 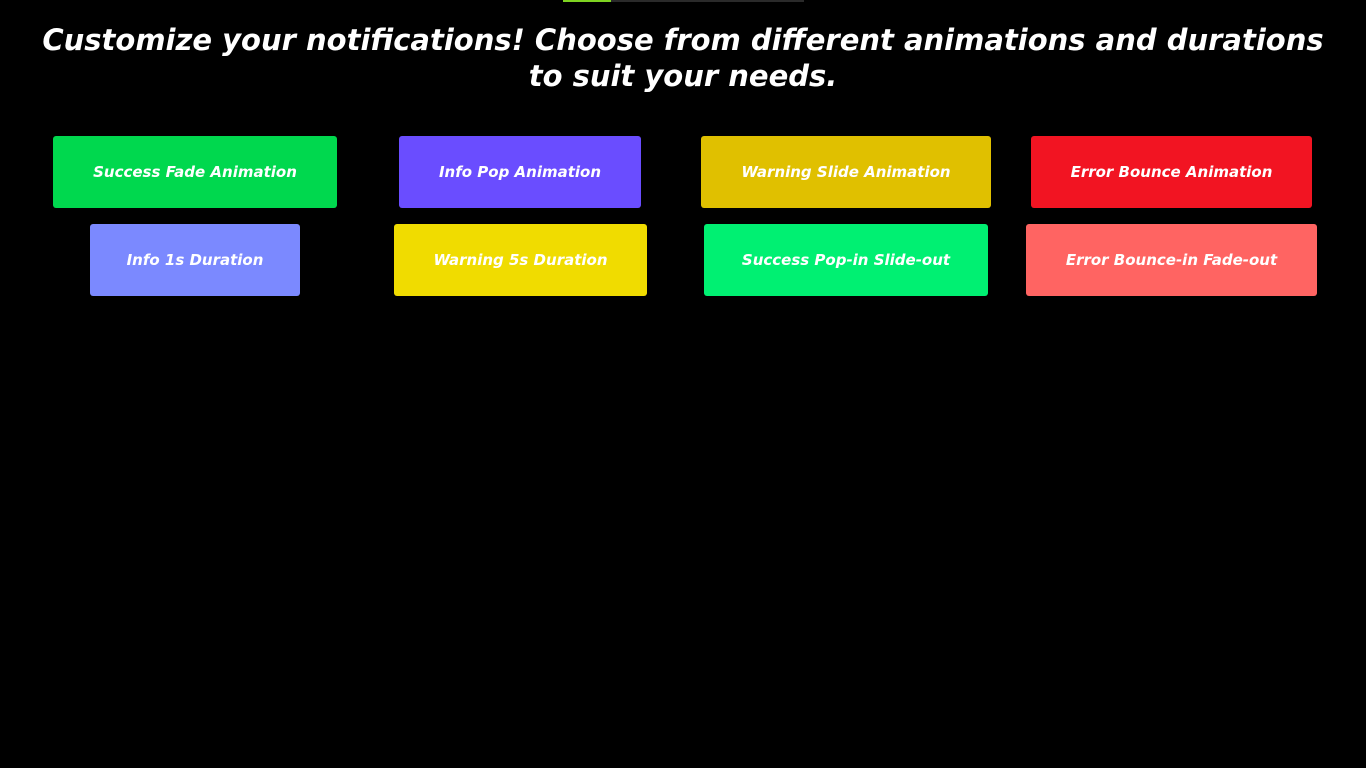 What do you see at coordinates (520, 172) in the screenshot?
I see `info-pop-animation-button: Info Pop Animation` at bounding box center [520, 172].